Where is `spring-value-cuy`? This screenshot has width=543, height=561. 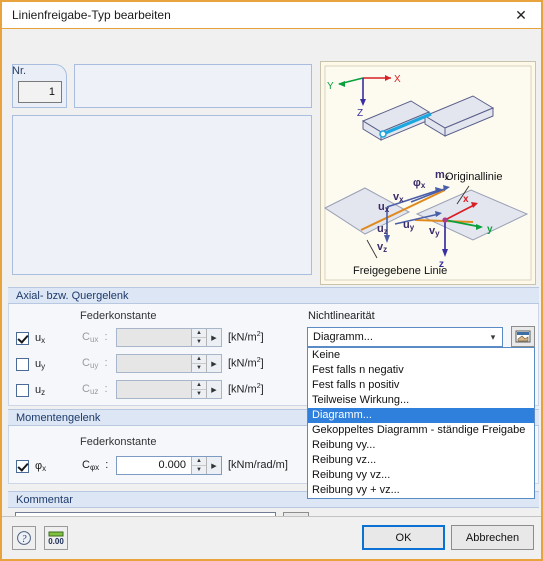 spring-value-cuy is located at coordinates (154, 363).